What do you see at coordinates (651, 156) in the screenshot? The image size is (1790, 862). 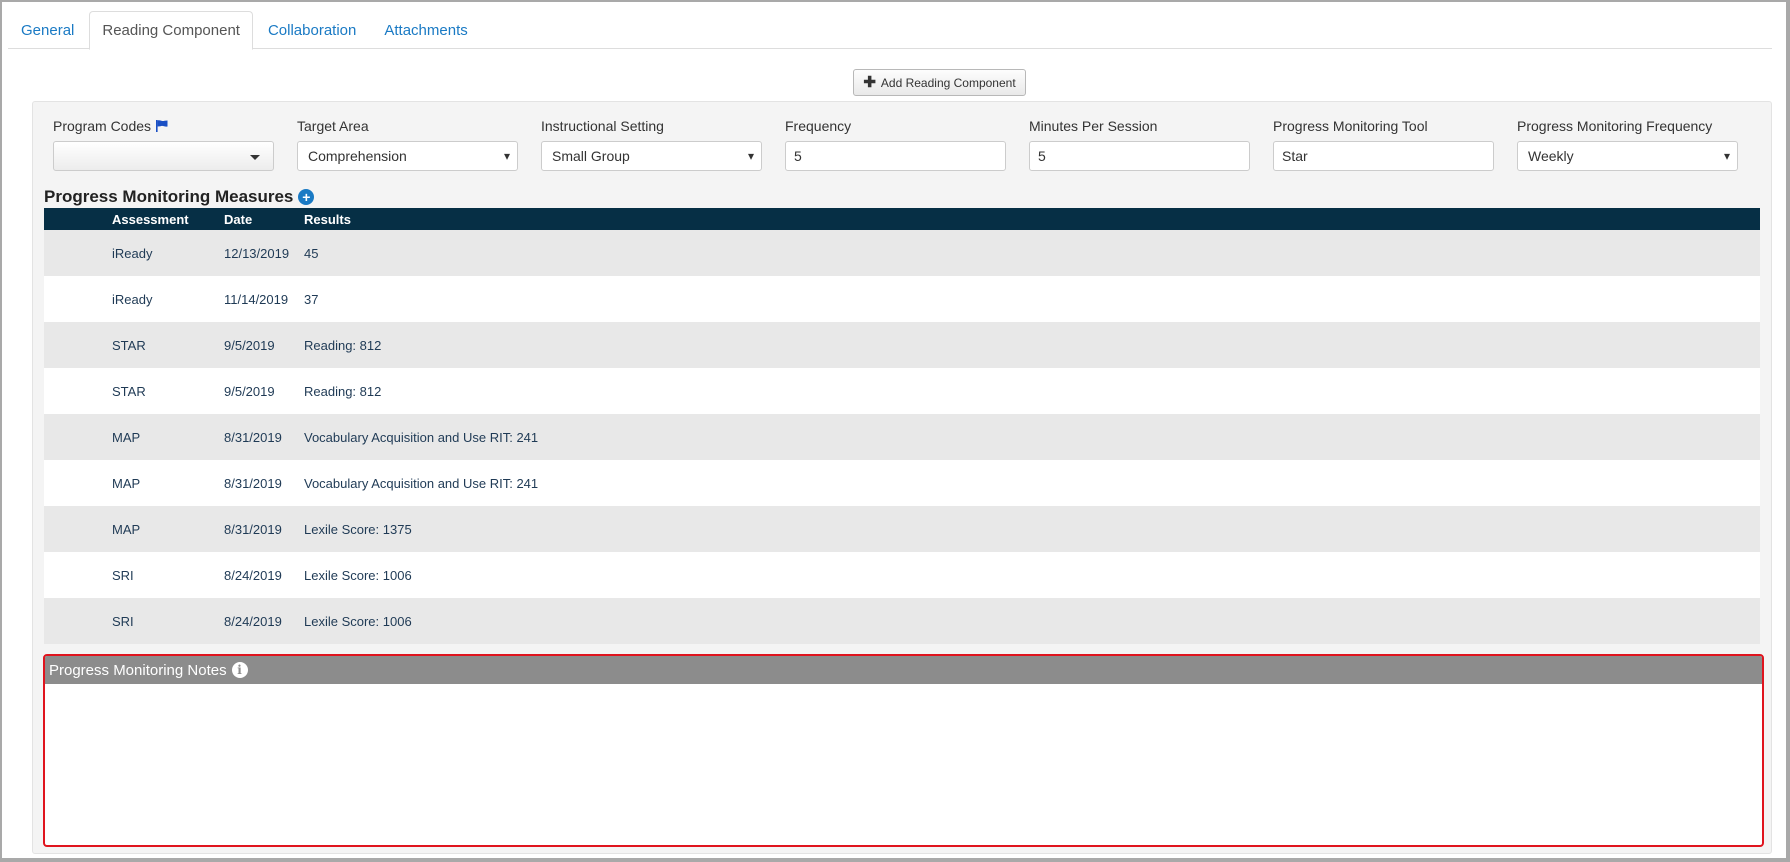 I see `instructional-setting-select: Small Group` at bounding box center [651, 156].